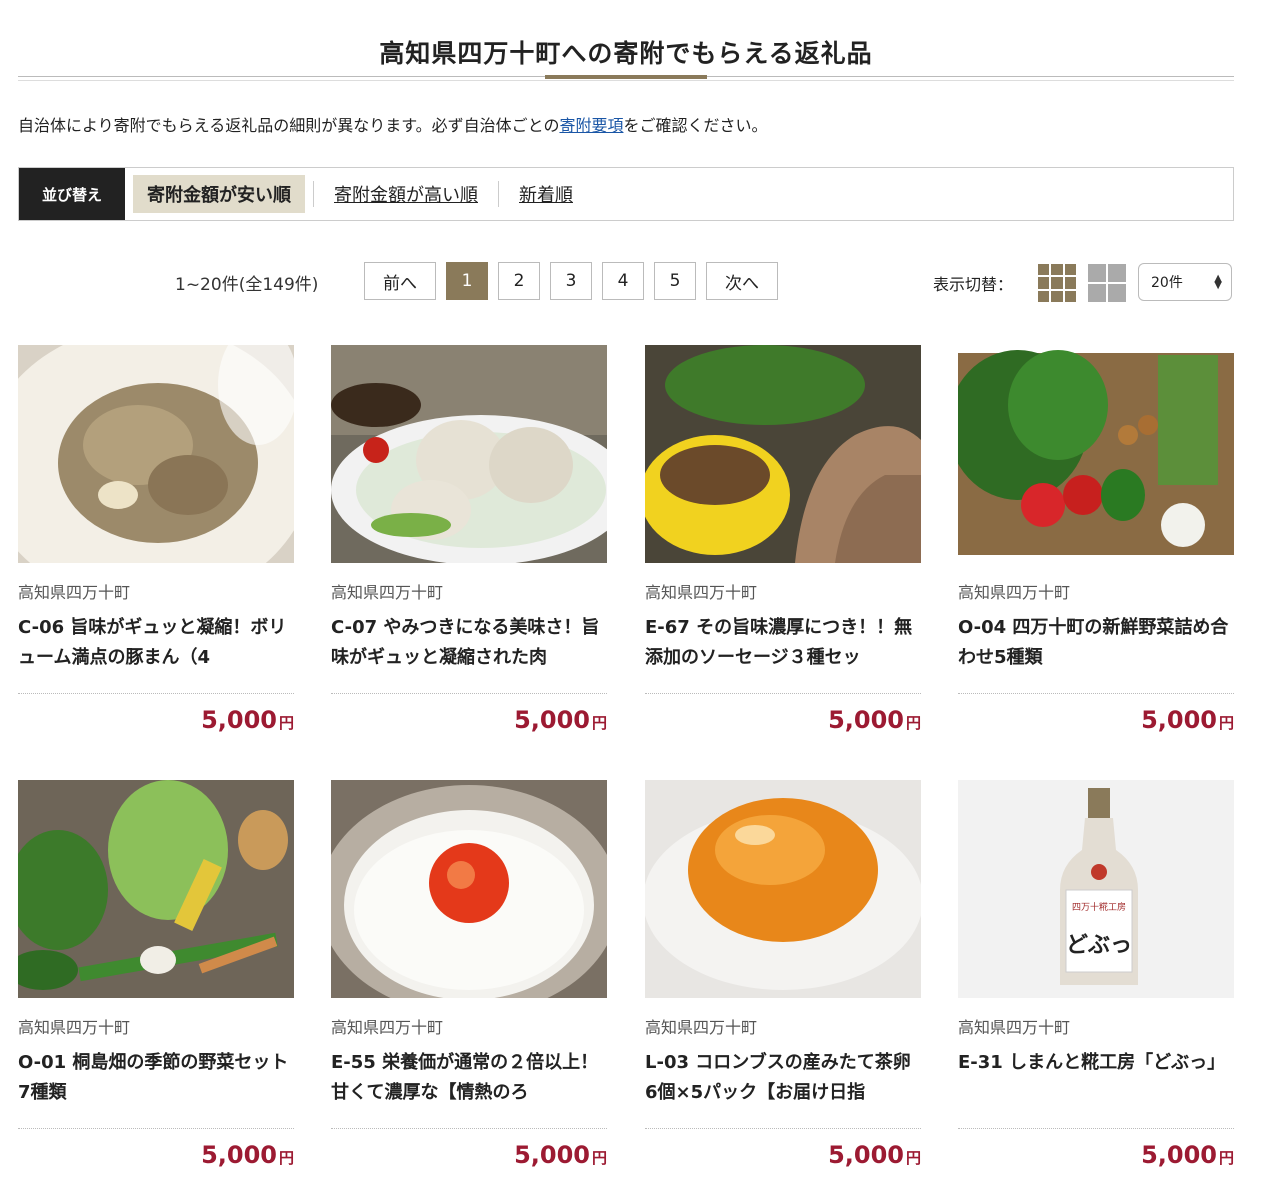 The height and width of the screenshot is (1196, 1278). I want to click on product-image-egg-rice, so click(469, 889).